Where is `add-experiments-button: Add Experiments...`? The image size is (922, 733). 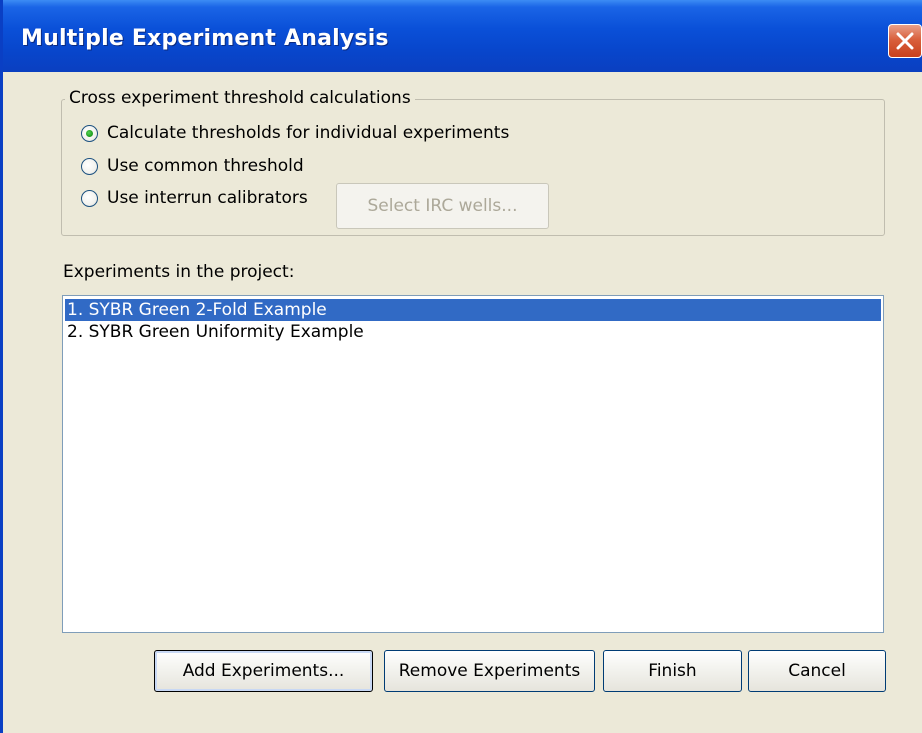 add-experiments-button: Add Experiments... is located at coordinates (263, 671).